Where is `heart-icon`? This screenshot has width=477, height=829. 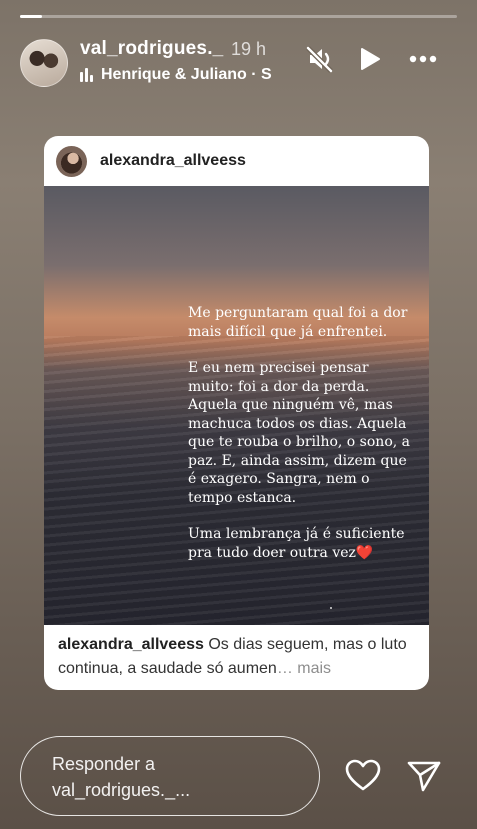
heart-icon is located at coordinates (363, 776).